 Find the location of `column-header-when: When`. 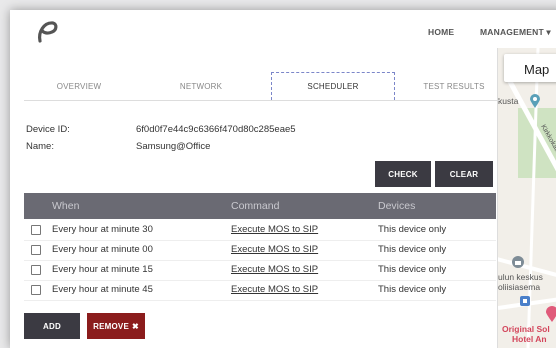

column-header-when: When is located at coordinates (65, 206).